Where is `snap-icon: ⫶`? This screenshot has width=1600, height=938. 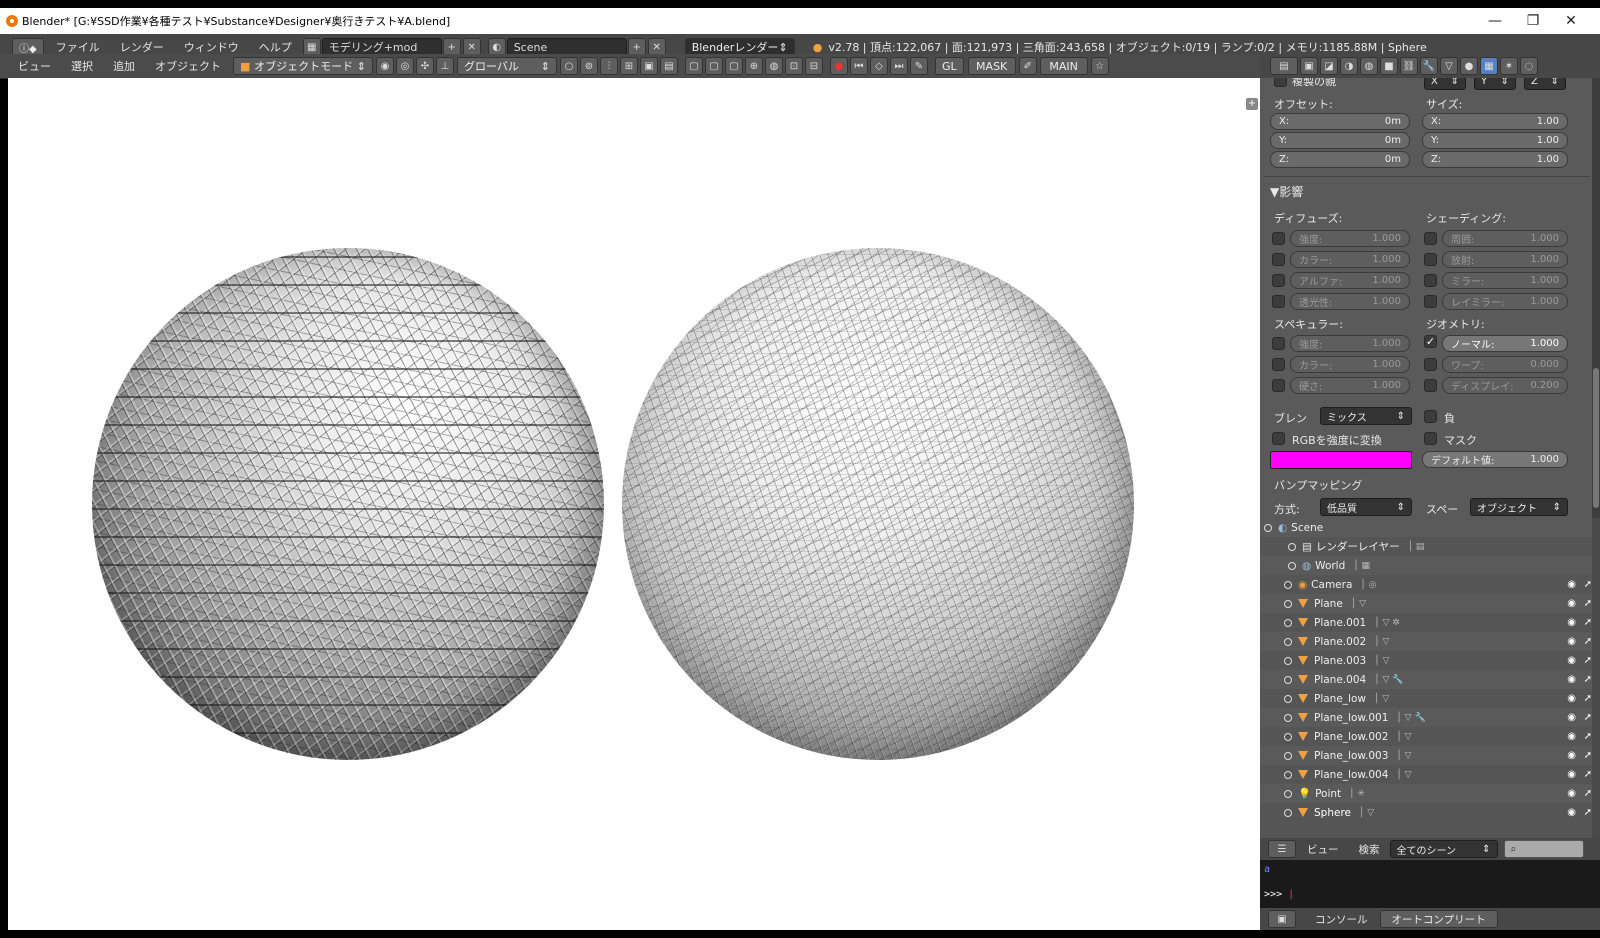
snap-icon: ⫶ is located at coordinates (609, 66).